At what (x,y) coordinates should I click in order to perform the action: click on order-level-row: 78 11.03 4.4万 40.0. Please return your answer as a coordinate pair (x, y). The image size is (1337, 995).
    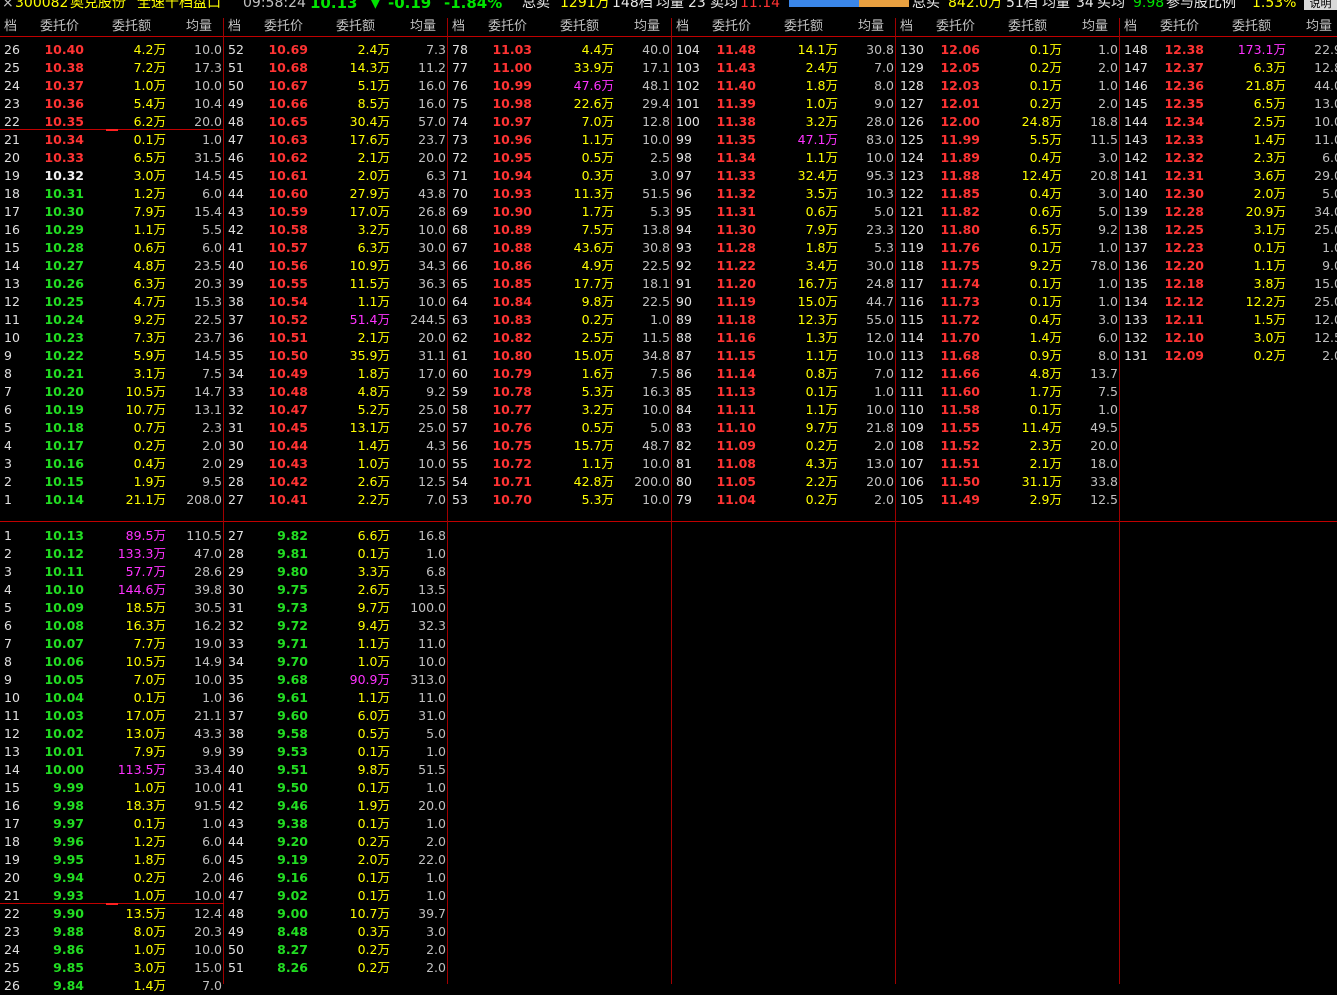
    Looking at the image, I should click on (560, 50).